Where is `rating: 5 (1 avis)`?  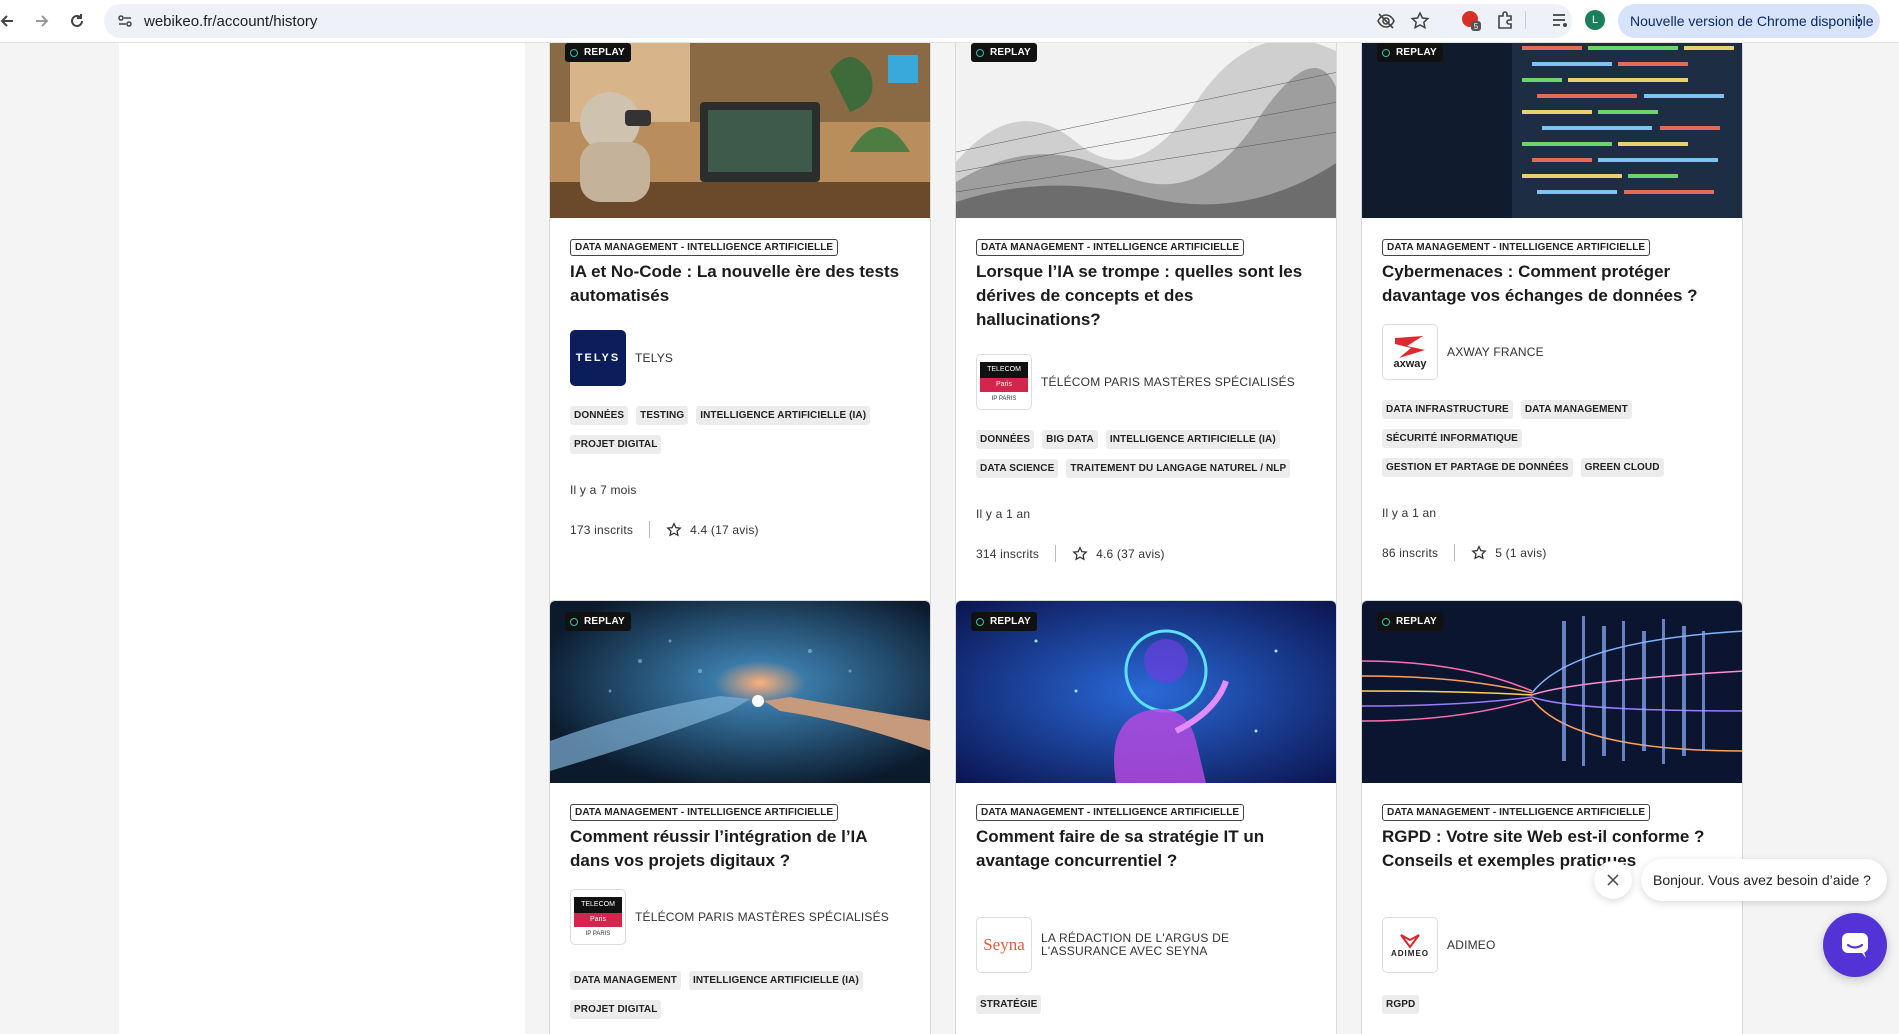
rating: 5 (1 avis) is located at coordinates (1521, 552).